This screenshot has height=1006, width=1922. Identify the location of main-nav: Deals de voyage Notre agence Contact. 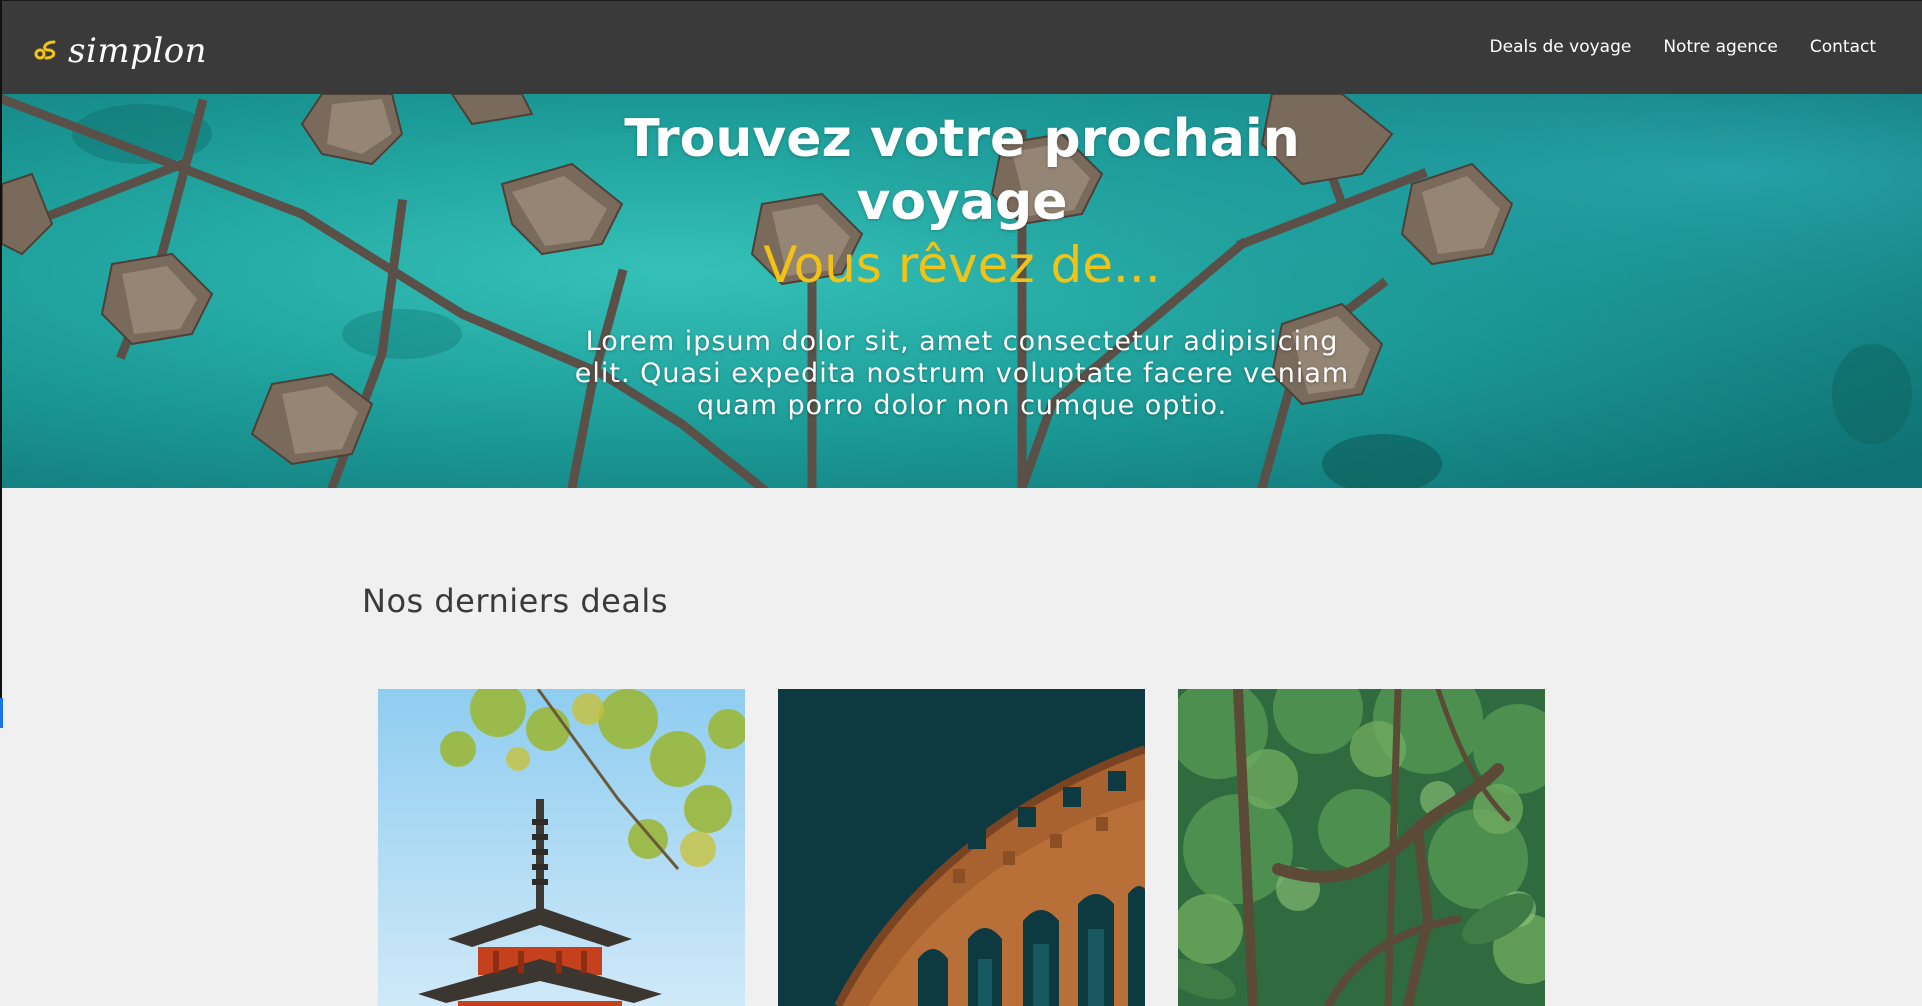
(1683, 47).